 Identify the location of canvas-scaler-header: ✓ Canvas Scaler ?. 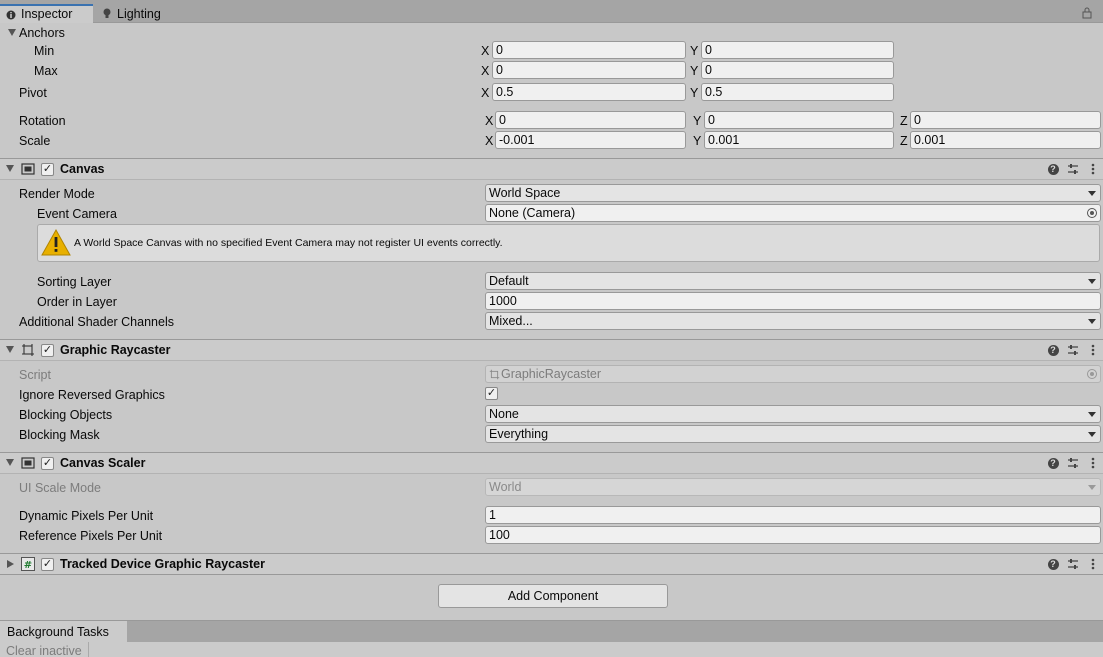
(551, 463).